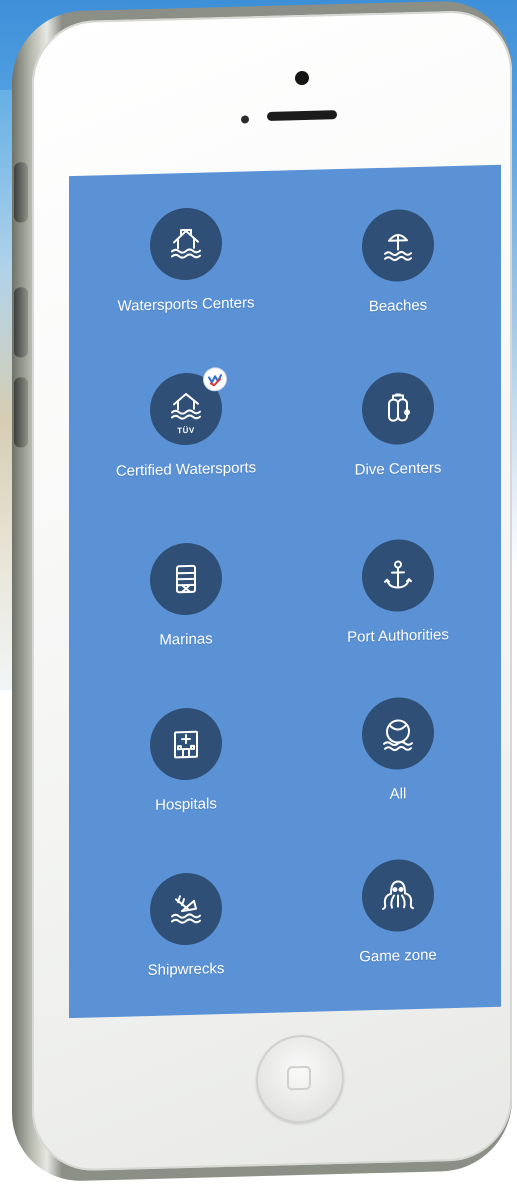 This screenshot has width=517, height=1188. I want to click on menu-item-all: All, so click(398, 750).